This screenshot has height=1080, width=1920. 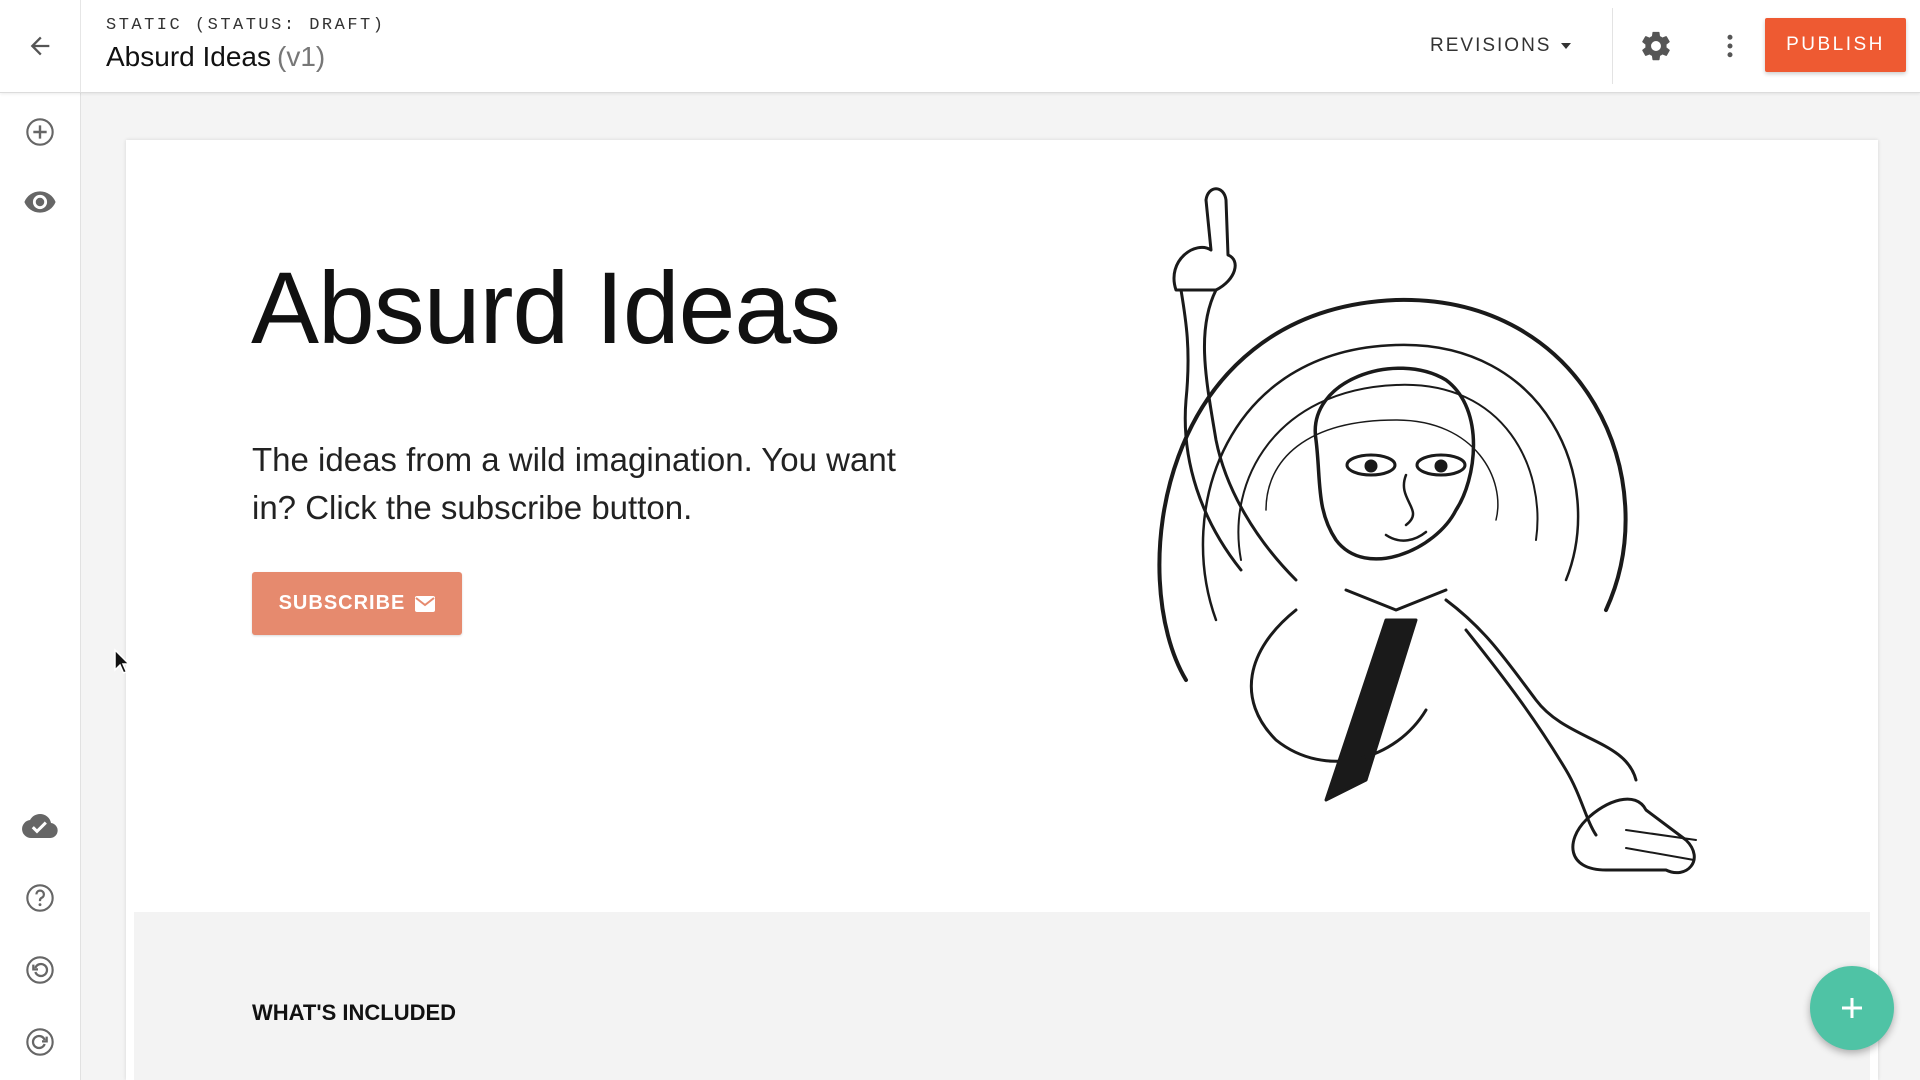 What do you see at coordinates (342, 603) in the screenshot?
I see `subscribe-label: SUBSCRIBE` at bounding box center [342, 603].